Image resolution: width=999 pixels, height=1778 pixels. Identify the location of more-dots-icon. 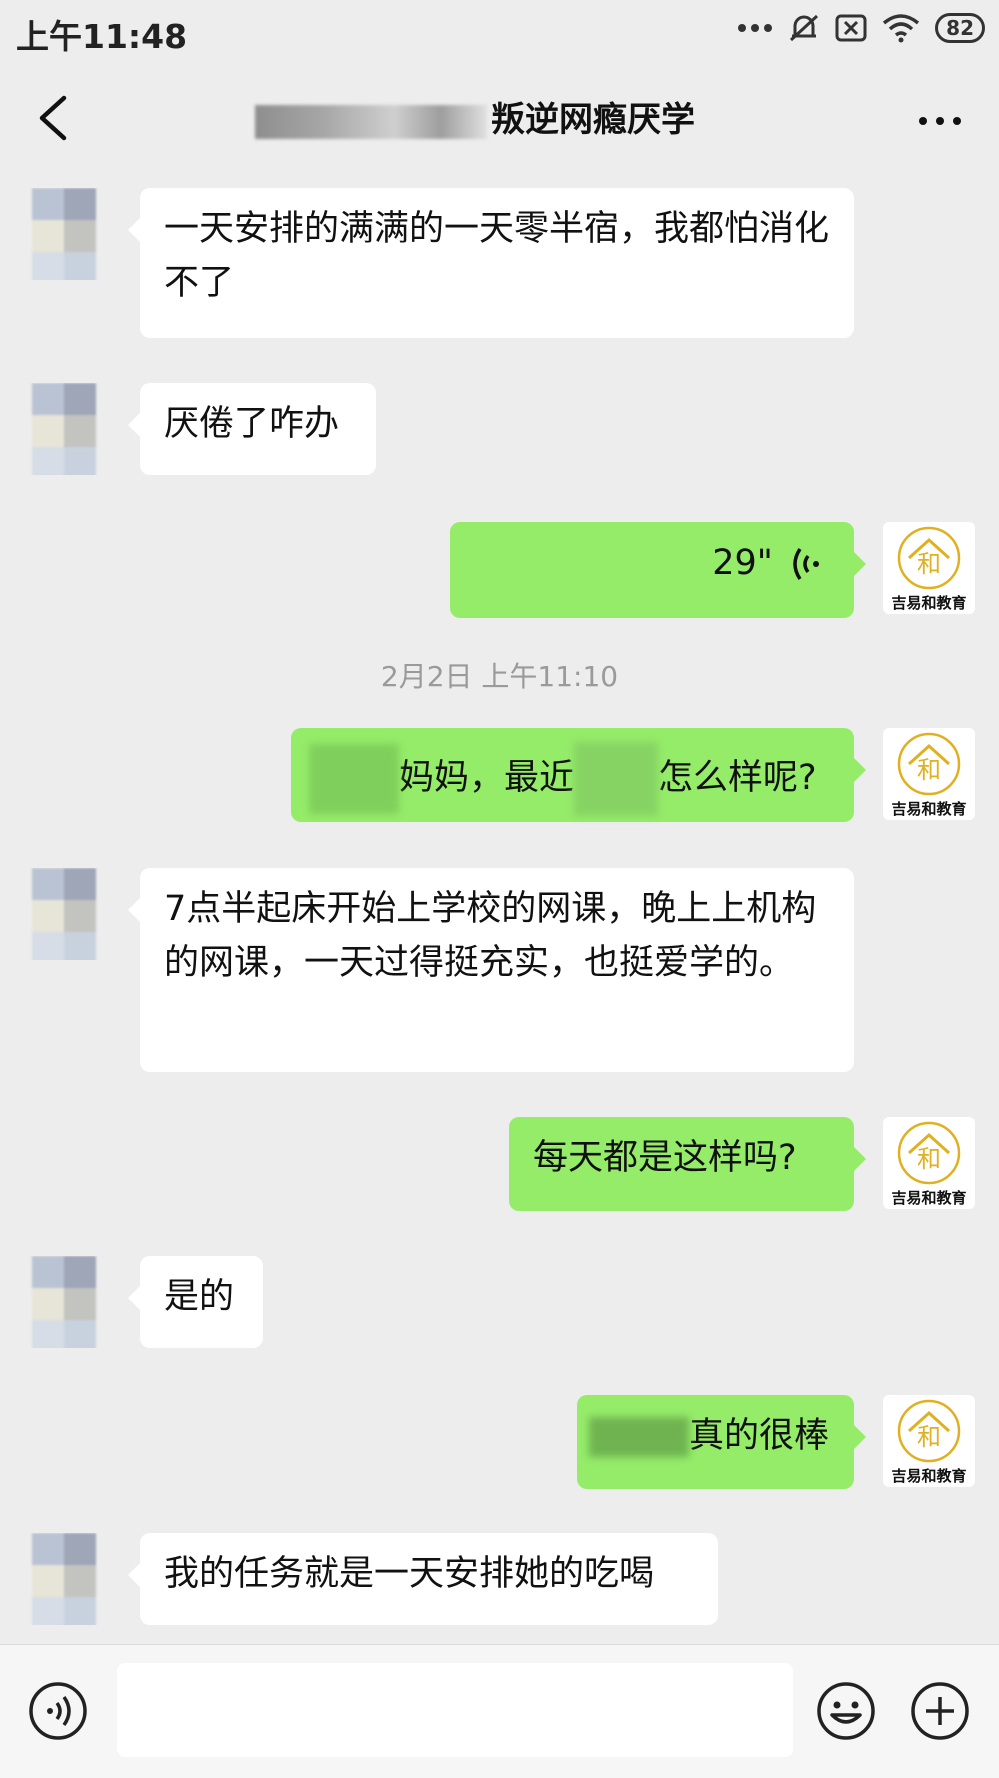
(755, 28).